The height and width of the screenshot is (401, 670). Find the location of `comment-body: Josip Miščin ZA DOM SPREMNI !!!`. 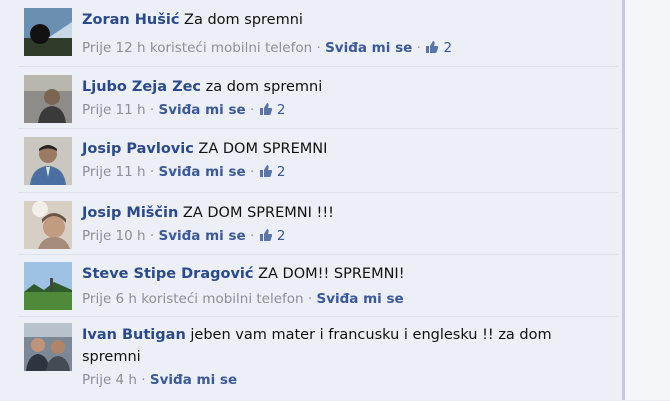

comment-body: Josip Miščin ZA DOM SPREMNI !!! is located at coordinates (346, 213).